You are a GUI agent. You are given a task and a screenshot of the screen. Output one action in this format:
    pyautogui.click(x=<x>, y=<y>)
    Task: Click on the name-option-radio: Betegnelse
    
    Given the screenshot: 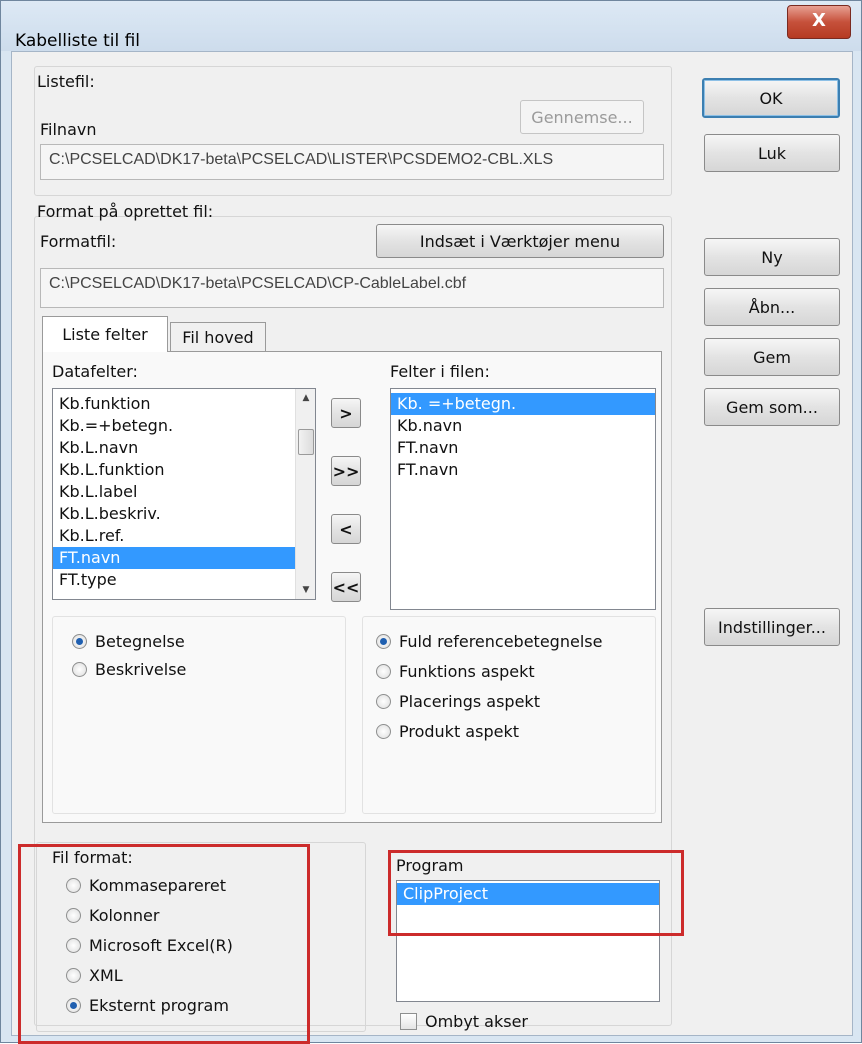 What is the action you would take?
    pyautogui.click(x=128, y=641)
    